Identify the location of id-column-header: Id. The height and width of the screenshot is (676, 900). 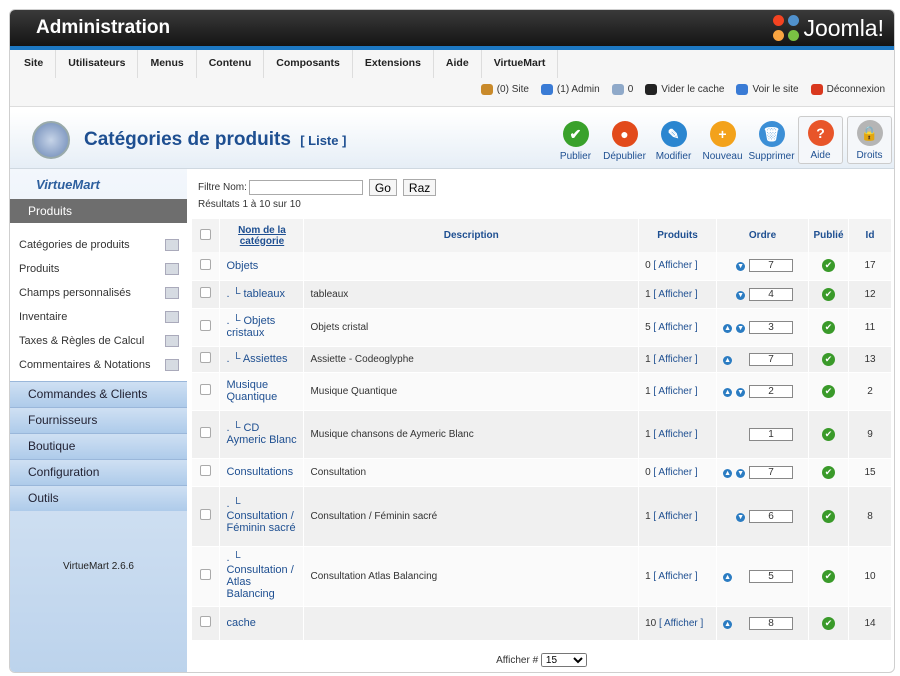
(870, 235).